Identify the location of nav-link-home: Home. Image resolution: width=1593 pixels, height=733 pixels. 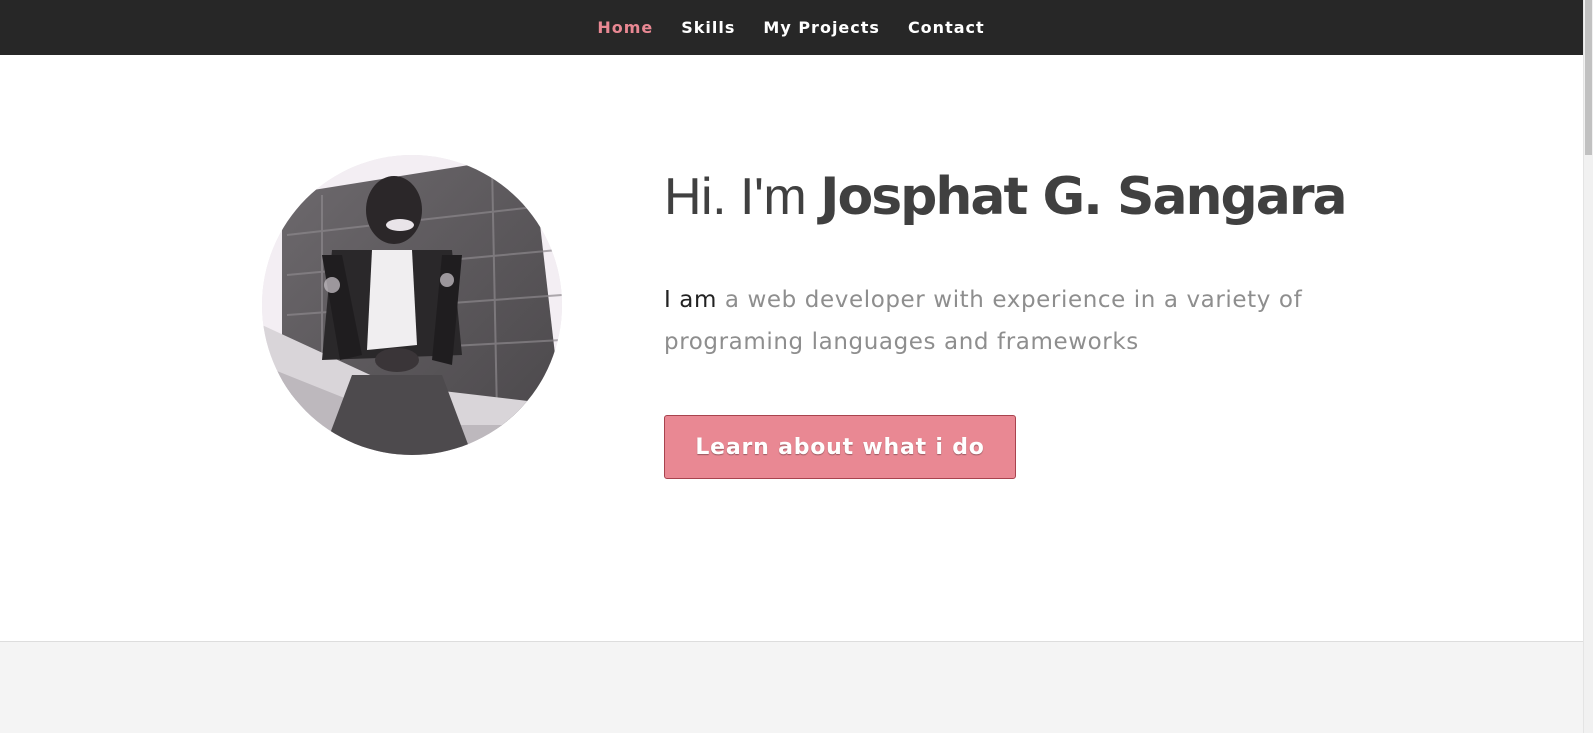
(625, 27).